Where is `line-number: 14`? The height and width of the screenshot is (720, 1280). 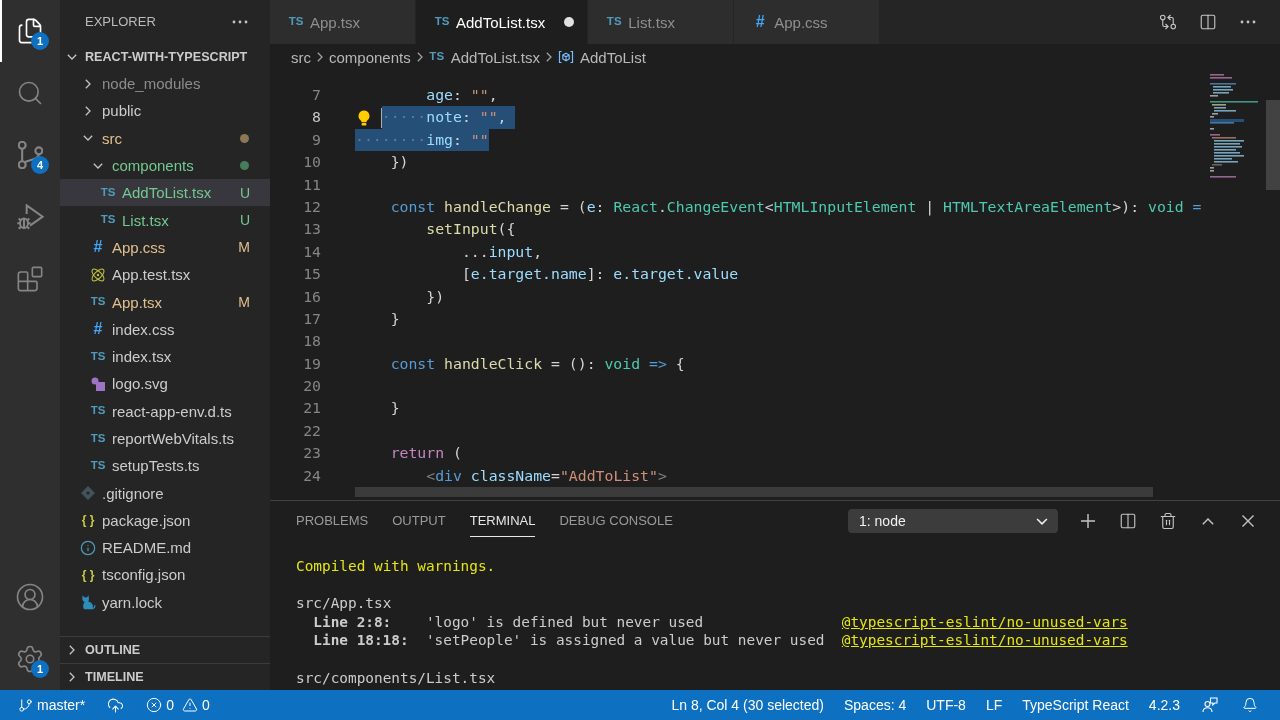
line-number: 14 is located at coordinates (312, 251).